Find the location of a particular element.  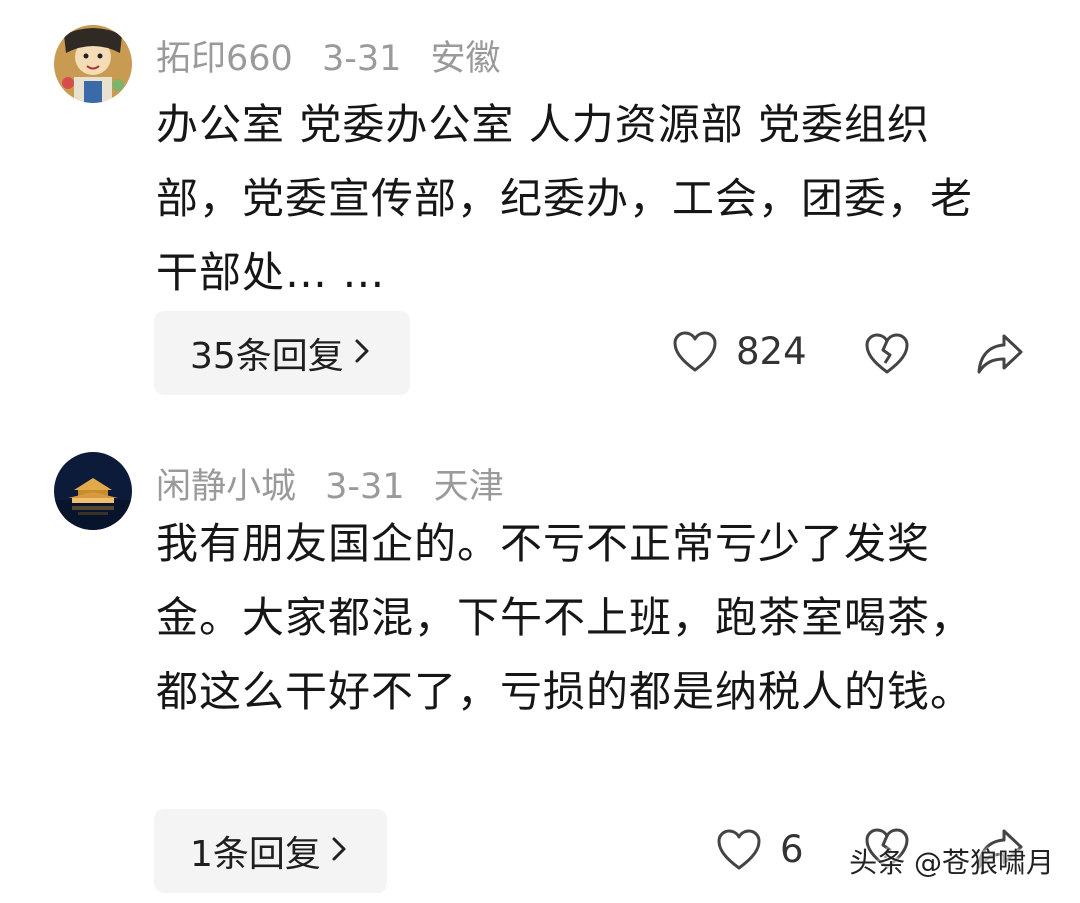

replies-label: 35条回复 is located at coordinates (267, 356).